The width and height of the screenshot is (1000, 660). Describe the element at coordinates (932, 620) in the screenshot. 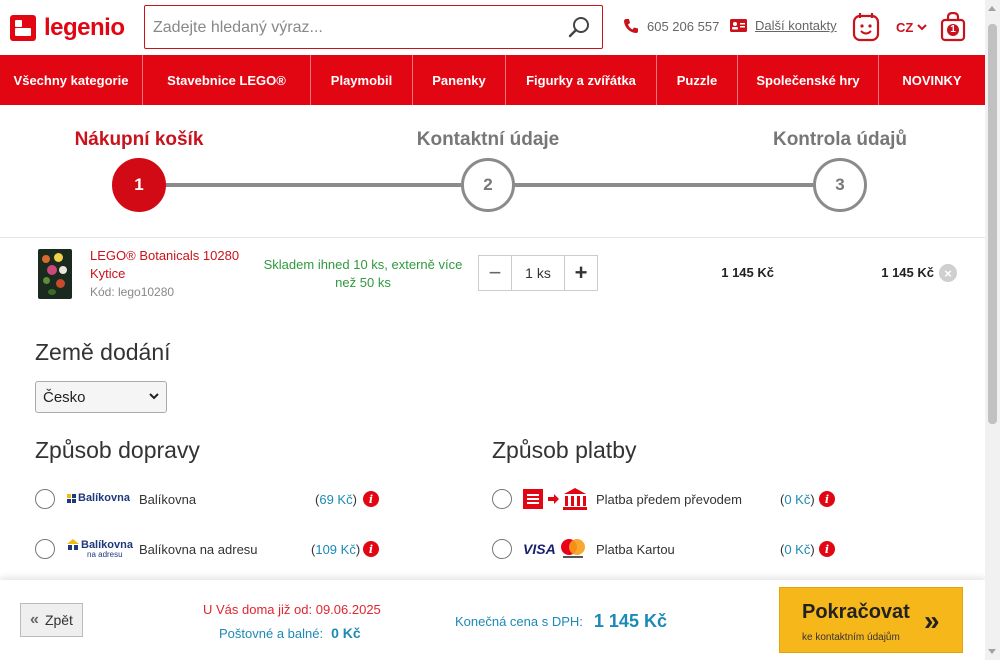

I see `double-chevron-right-icon: »` at that location.